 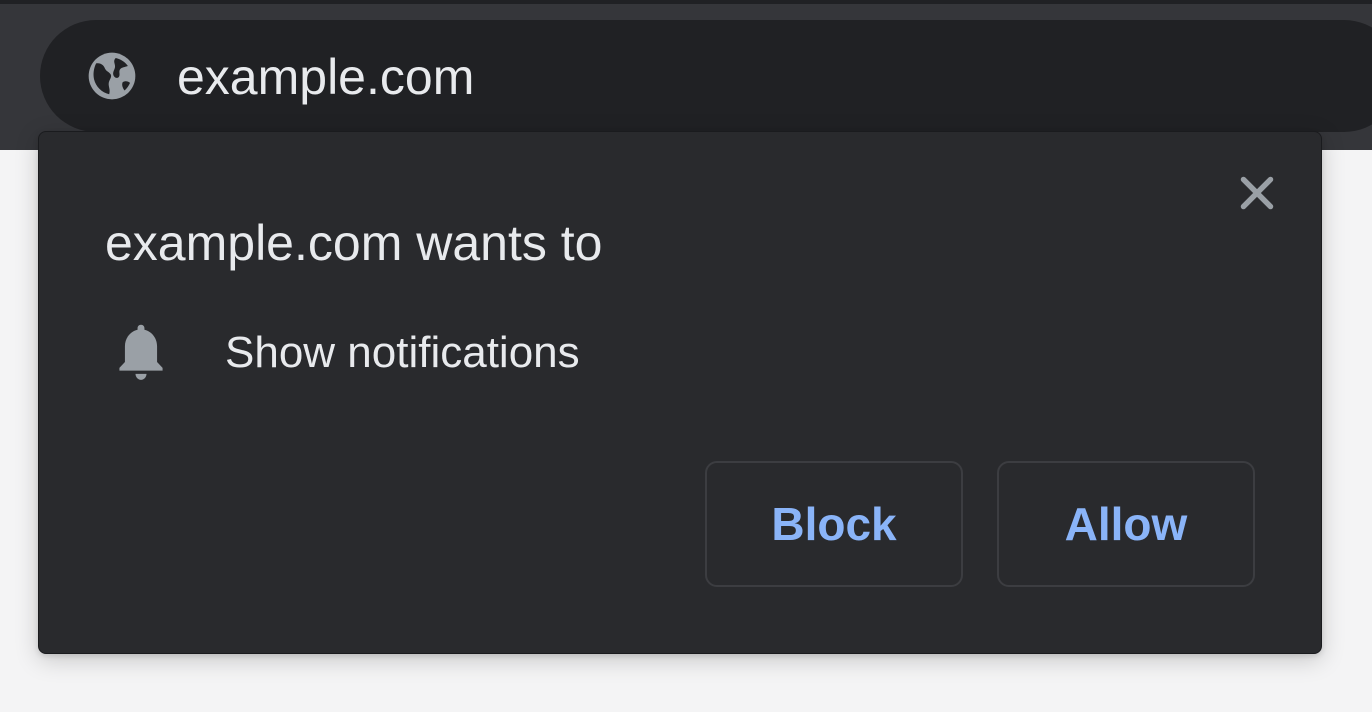 I want to click on close-icon, so click(x=1257, y=193).